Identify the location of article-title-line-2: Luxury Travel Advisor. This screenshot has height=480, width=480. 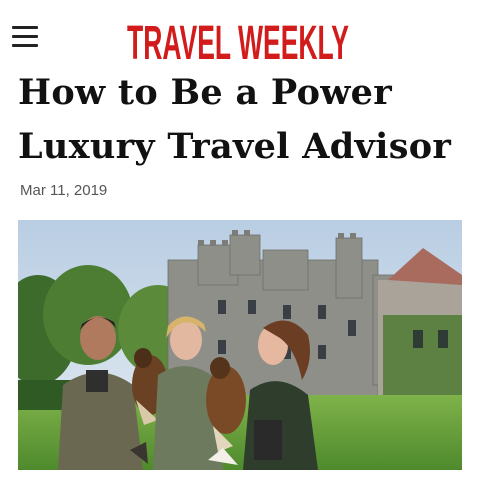
(235, 146).